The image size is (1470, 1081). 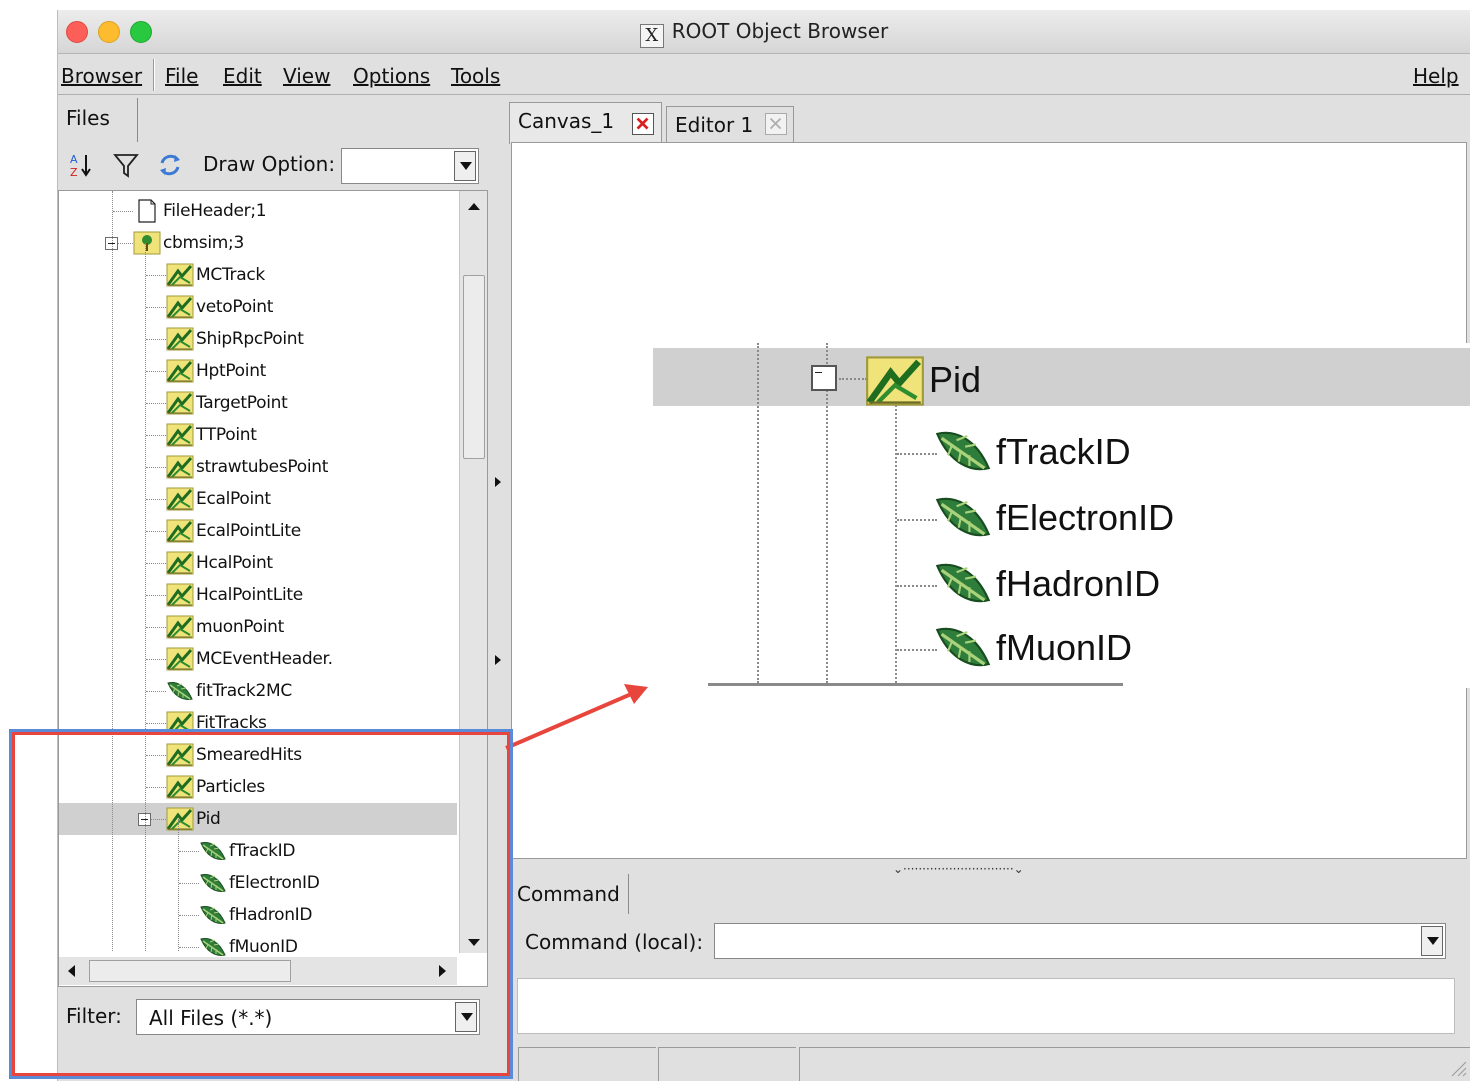 What do you see at coordinates (308, 1017) in the screenshot?
I see `filter-combo: All Files (*.*)` at bounding box center [308, 1017].